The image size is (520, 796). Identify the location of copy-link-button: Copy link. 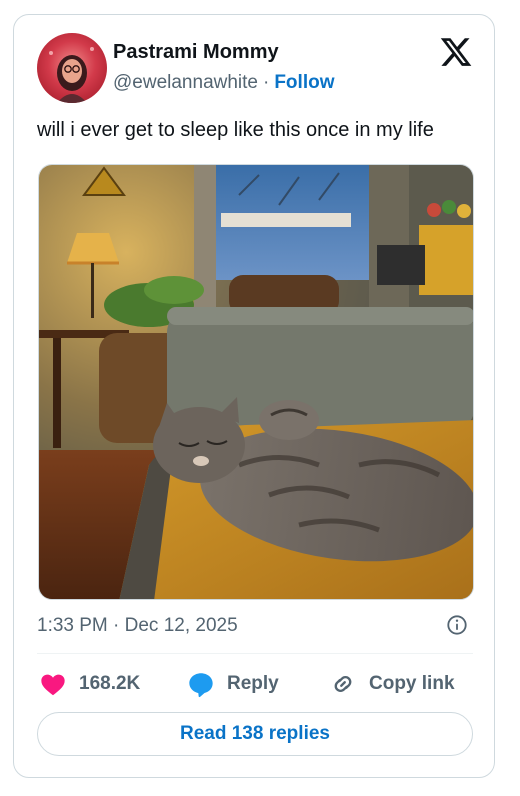
(392, 684).